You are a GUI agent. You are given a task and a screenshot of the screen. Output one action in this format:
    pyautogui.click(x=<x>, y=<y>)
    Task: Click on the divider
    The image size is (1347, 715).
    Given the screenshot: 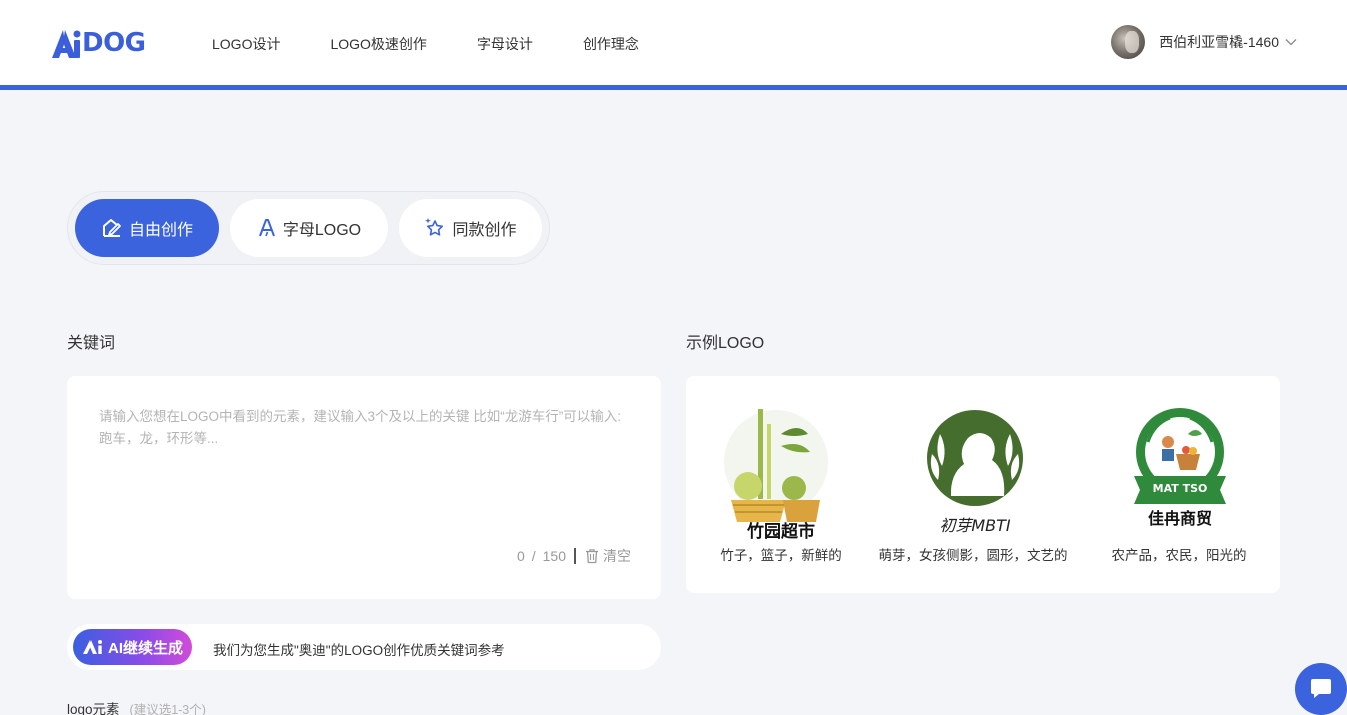 What is the action you would take?
    pyautogui.click(x=575, y=556)
    